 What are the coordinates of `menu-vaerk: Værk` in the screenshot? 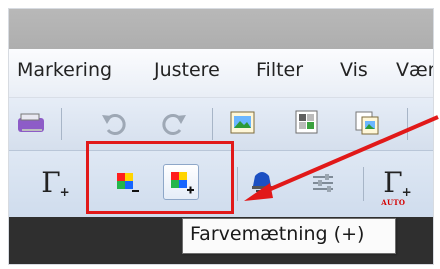 It's located at (414, 70).